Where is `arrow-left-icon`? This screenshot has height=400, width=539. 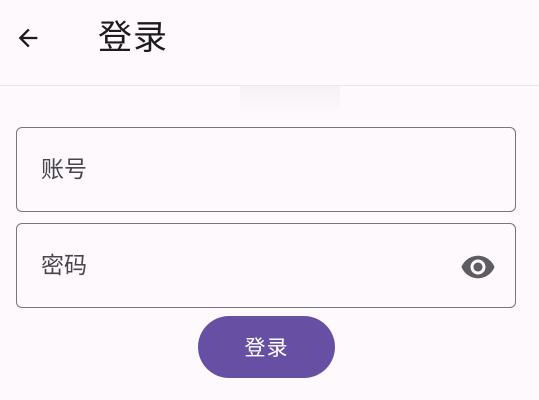 arrow-left-icon is located at coordinates (28, 38).